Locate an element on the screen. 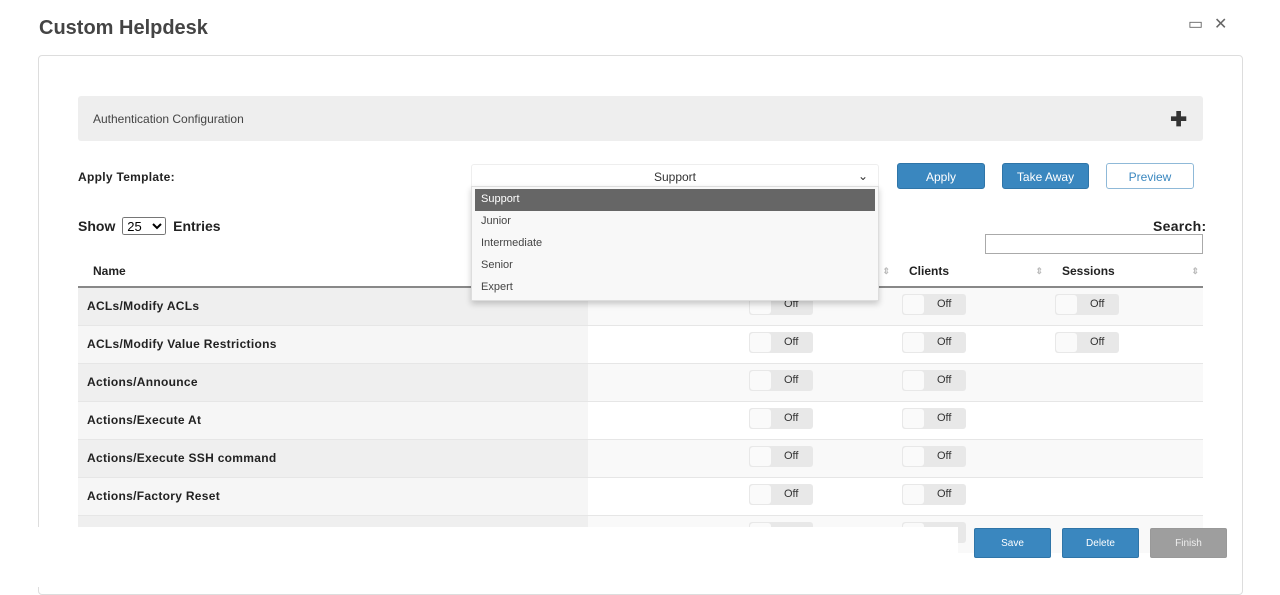  save-button: Save is located at coordinates (1012, 543).